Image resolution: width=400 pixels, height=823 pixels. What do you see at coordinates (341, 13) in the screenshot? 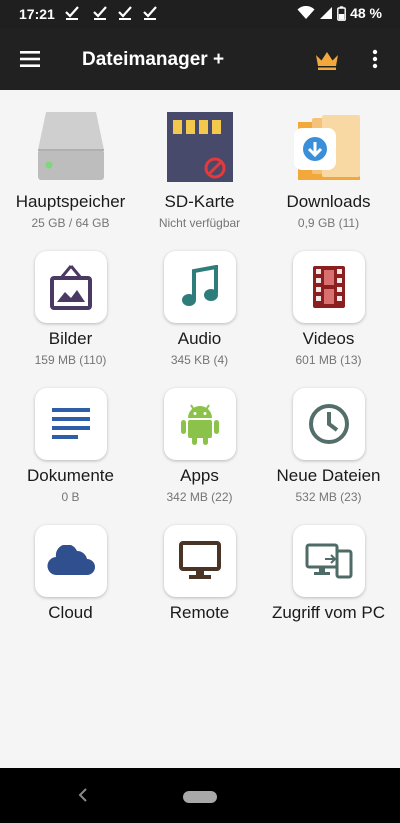
I see `battery-icon` at bounding box center [341, 13].